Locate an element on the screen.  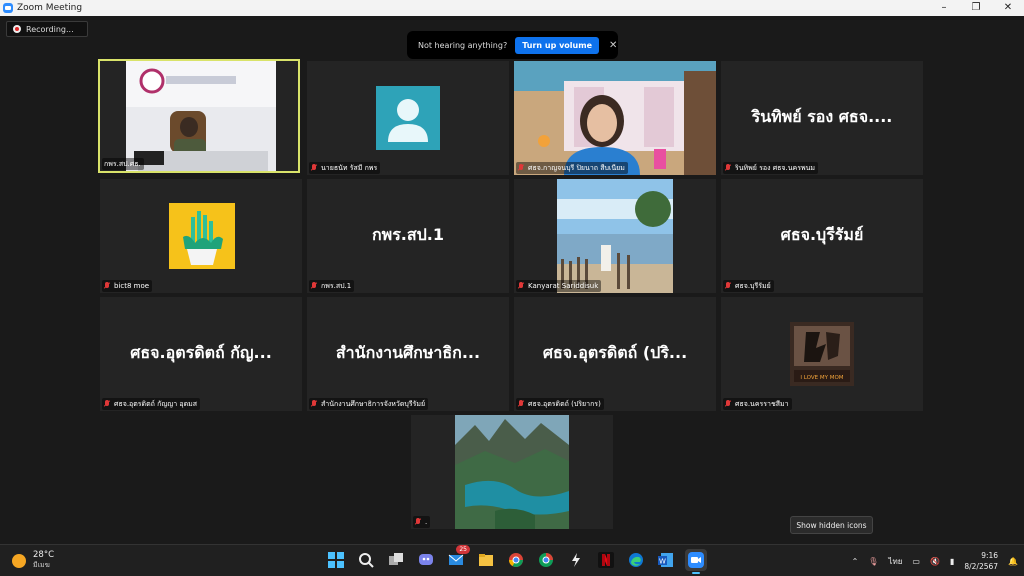
participant-label: ศธจ.กาญจนบุรี ปิยนาถ สืบเนียม is located at coordinates (572, 168).